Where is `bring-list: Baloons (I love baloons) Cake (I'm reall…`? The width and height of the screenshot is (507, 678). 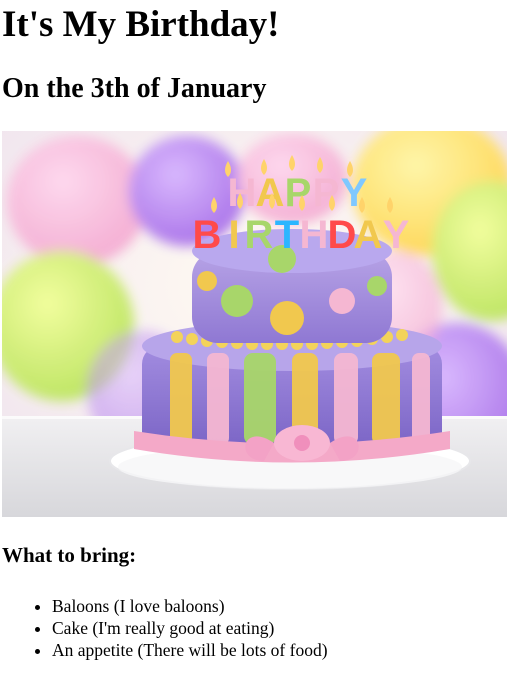
bring-list: Baloons (I love baloons) Cake (I'm reall… is located at coordinates (254, 628).